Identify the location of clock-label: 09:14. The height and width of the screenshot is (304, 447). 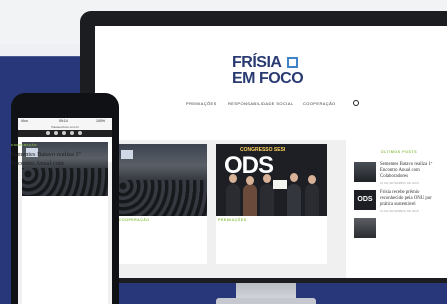
(63, 121).